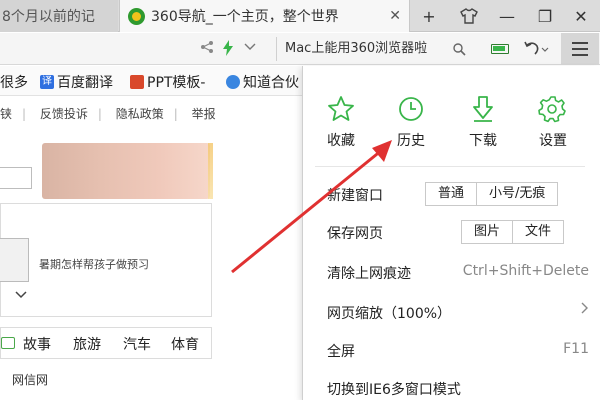 The width and height of the screenshot is (600, 400). I want to click on history-button: 历史, so click(411, 122).